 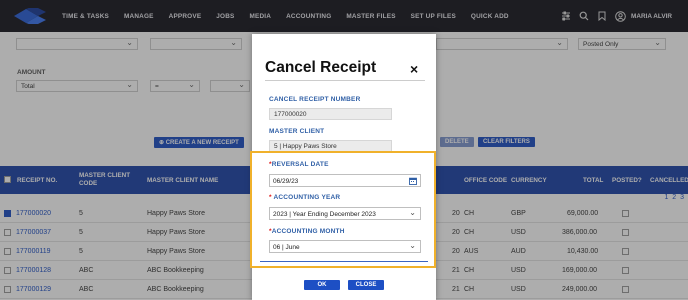 What do you see at coordinates (297, 131) in the screenshot?
I see `master-client-label: MASTER CLIENT` at bounding box center [297, 131].